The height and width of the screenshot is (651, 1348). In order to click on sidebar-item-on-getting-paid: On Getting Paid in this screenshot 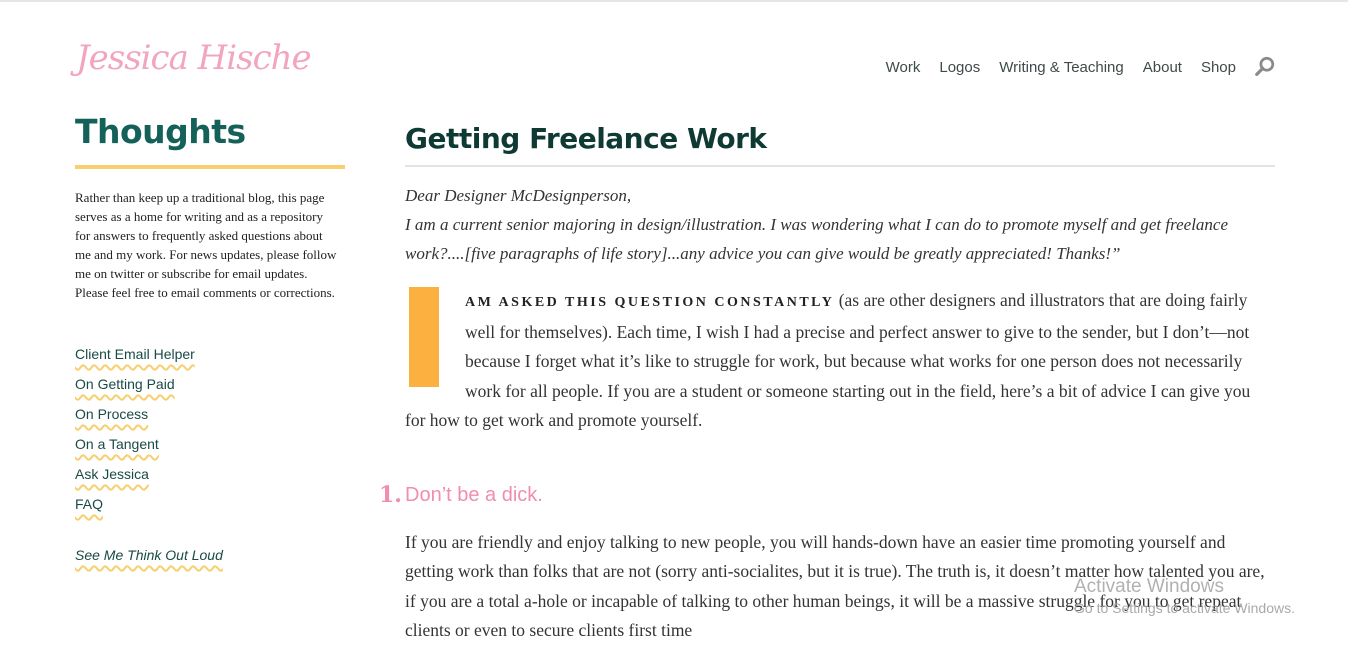, I will do `click(135, 391)`.